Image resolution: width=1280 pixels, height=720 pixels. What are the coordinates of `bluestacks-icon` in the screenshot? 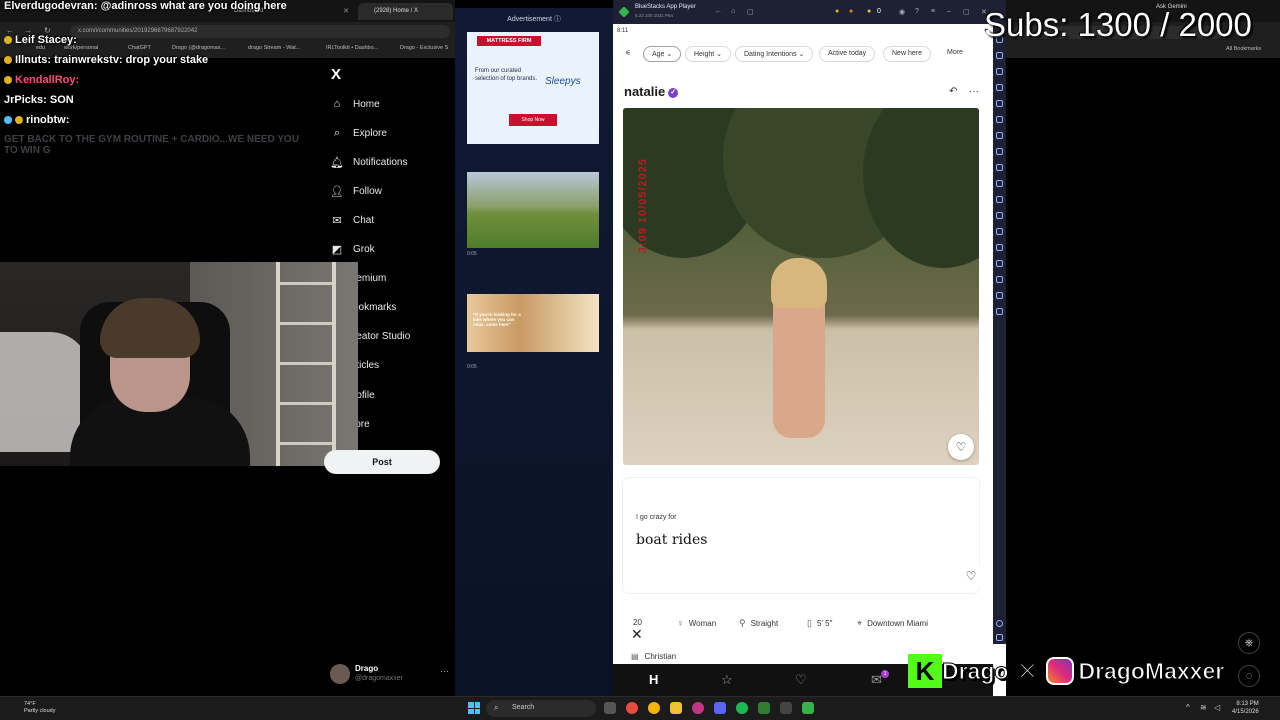 It's located at (808, 708).